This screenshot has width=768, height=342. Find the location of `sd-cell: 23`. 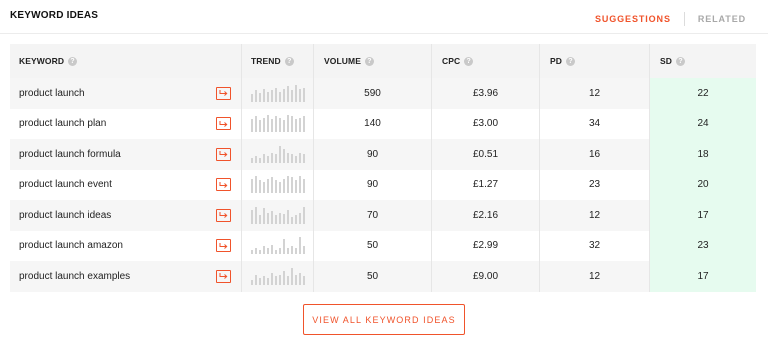

sd-cell: 23 is located at coordinates (703, 245).